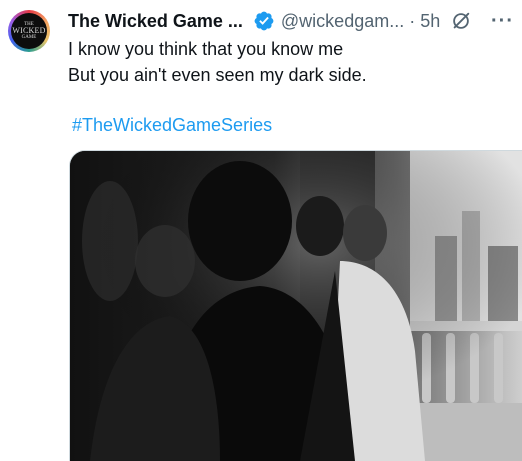 This screenshot has height=461, width=522. I want to click on tweet-text-line2: But you ain't even seen my dark side., so click(217, 75).